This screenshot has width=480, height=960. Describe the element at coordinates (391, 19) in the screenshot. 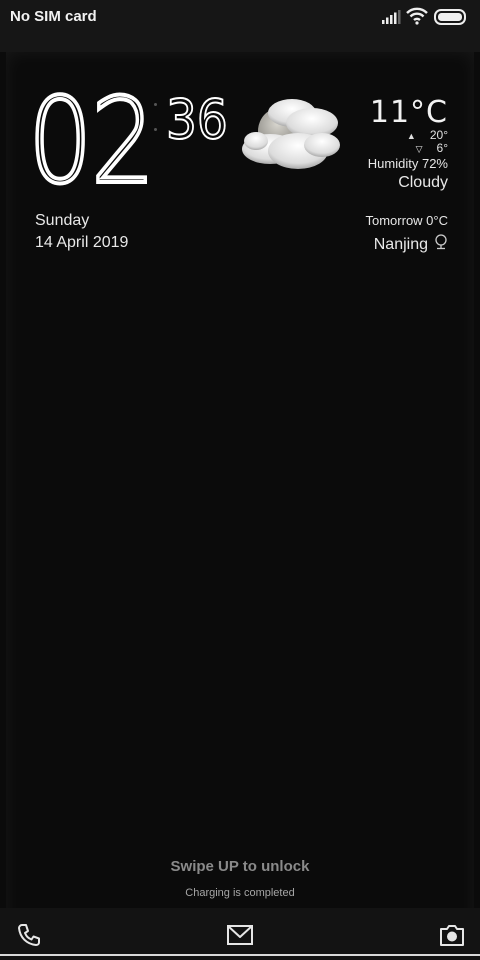

I see `signal-icon` at that location.